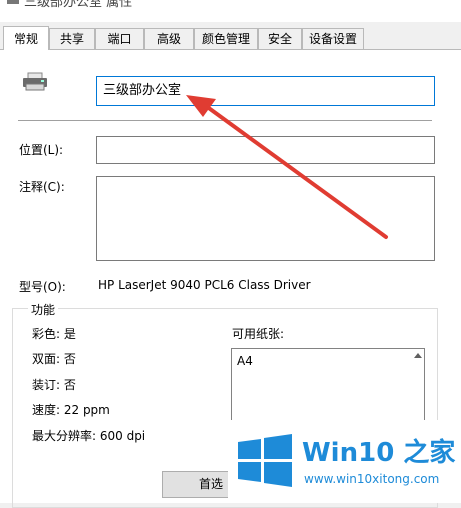  I want to click on tab-color-management: 颜色管理, so click(226, 38).